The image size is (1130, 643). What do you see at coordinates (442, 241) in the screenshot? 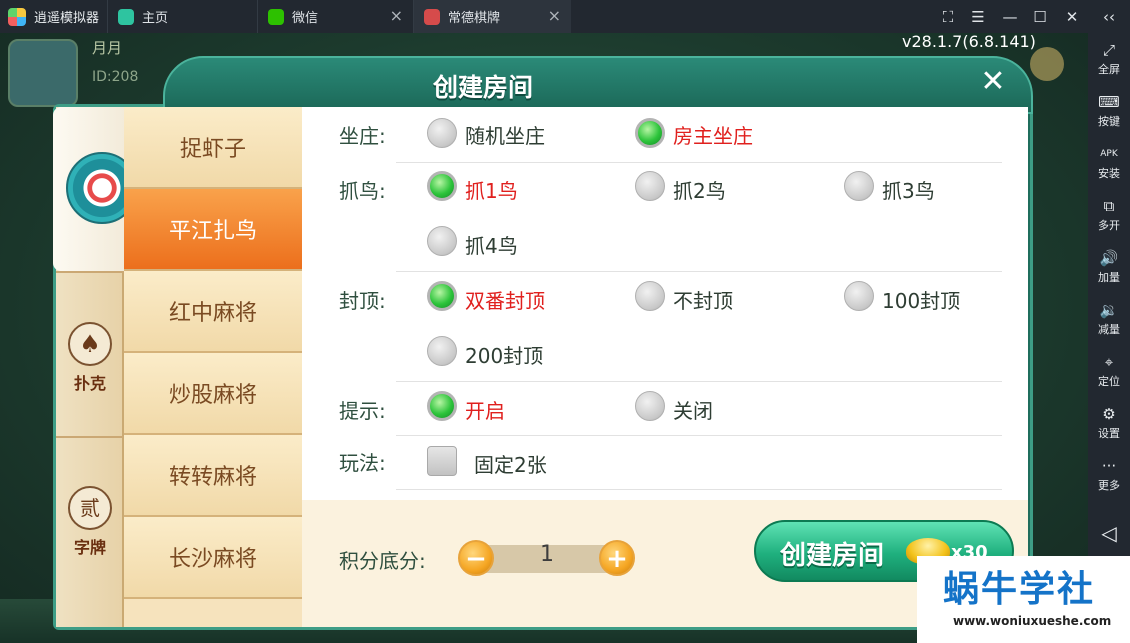
I see `bird-4-radio` at bounding box center [442, 241].